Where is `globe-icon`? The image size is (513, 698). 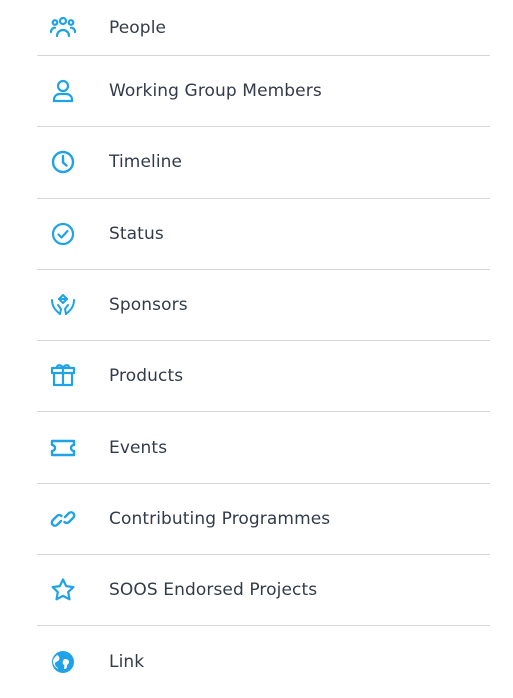
globe-icon is located at coordinates (63, 662).